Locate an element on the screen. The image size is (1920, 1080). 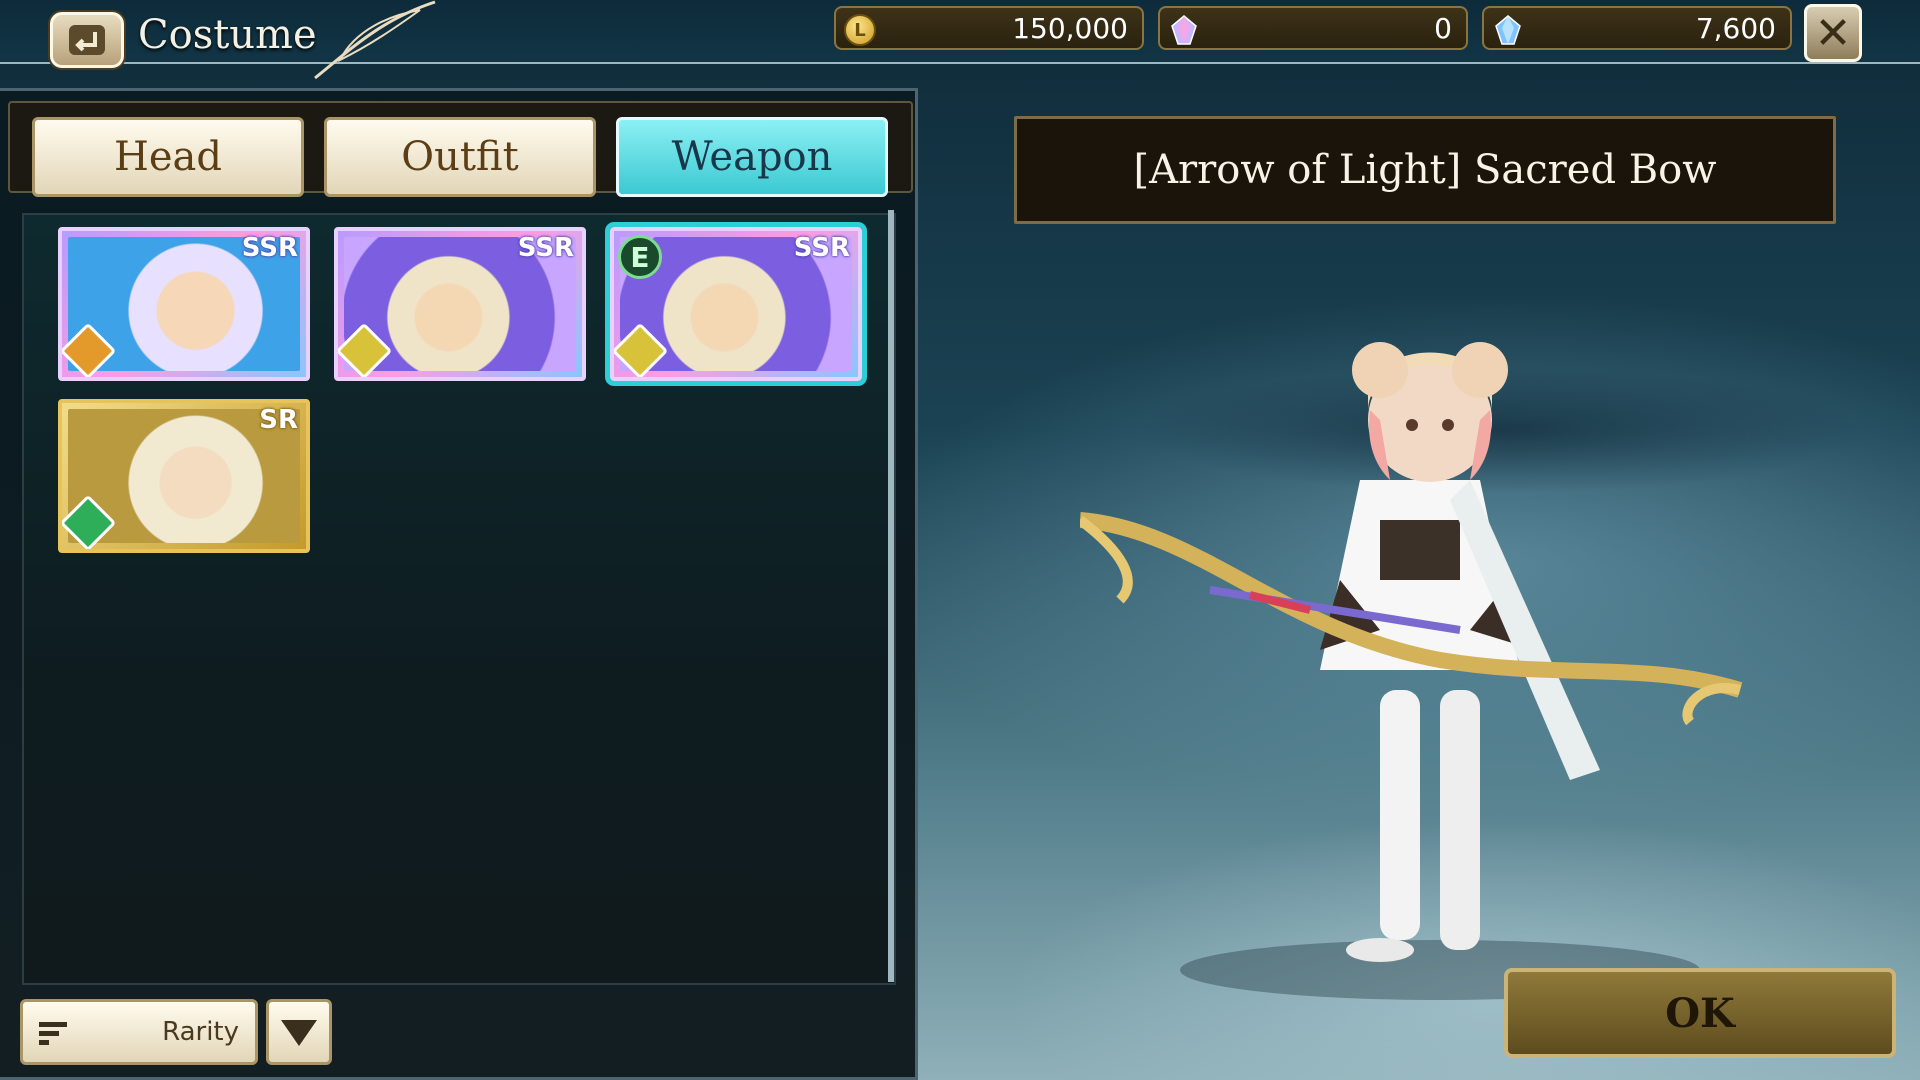
close-button: ✕ is located at coordinates (1833, 33).